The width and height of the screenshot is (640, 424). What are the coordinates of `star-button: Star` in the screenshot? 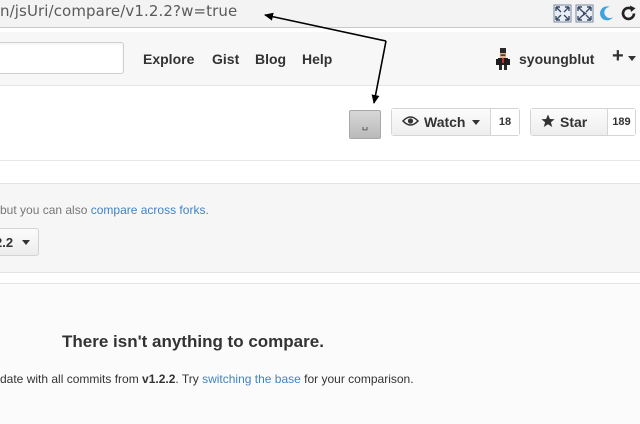 It's located at (569, 122).